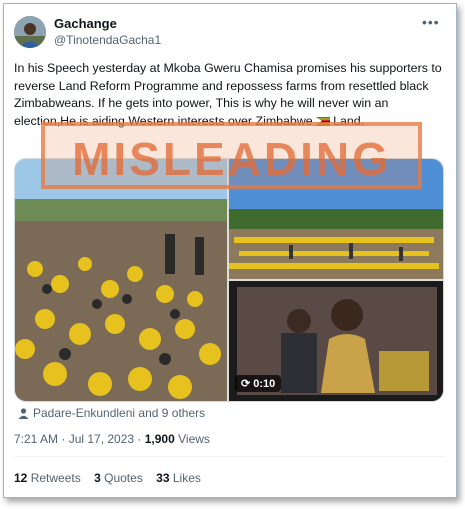 This screenshot has height=509, width=465. I want to click on quotes-stat: 3 Quotes, so click(118, 478).